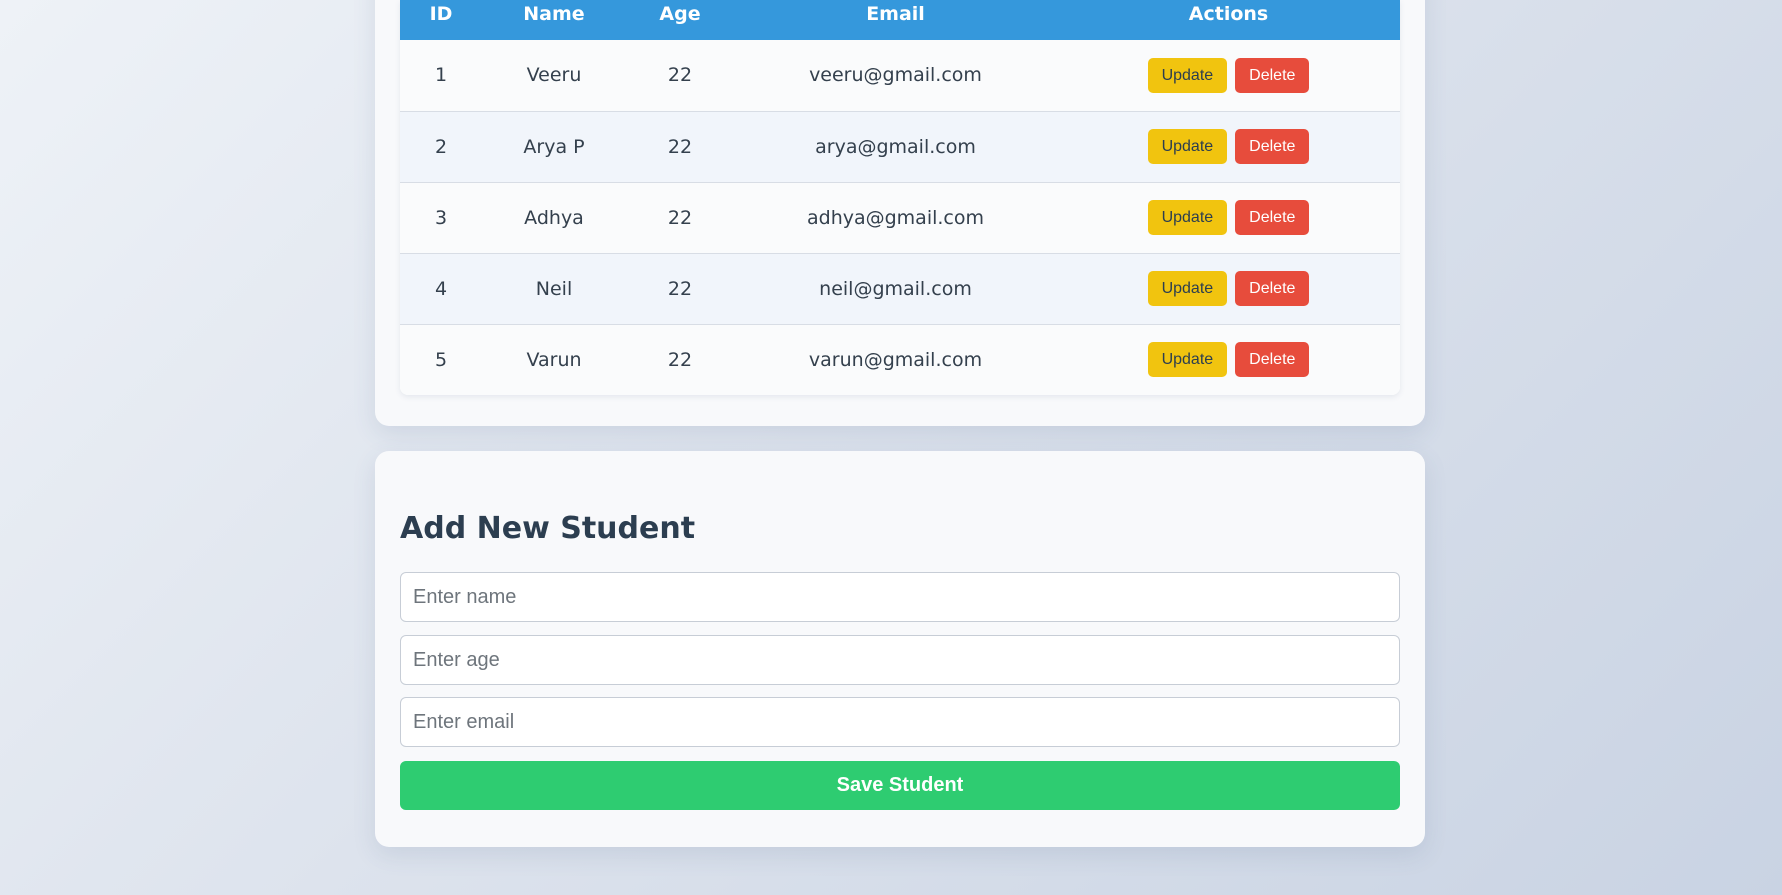  What do you see at coordinates (441, 288) in the screenshot?
I see `cell-id: 4` at bounding box center [441, 288].